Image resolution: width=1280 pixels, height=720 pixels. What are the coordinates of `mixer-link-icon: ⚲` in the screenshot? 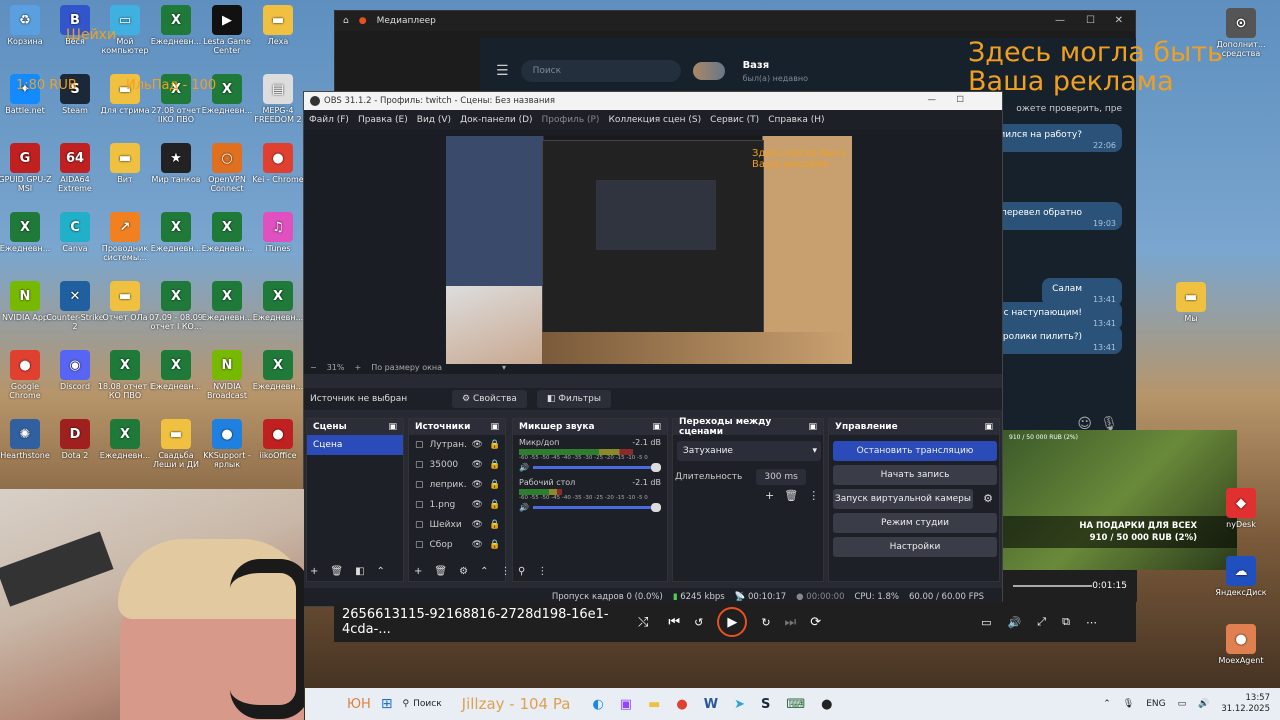 It's located at (521, 571).